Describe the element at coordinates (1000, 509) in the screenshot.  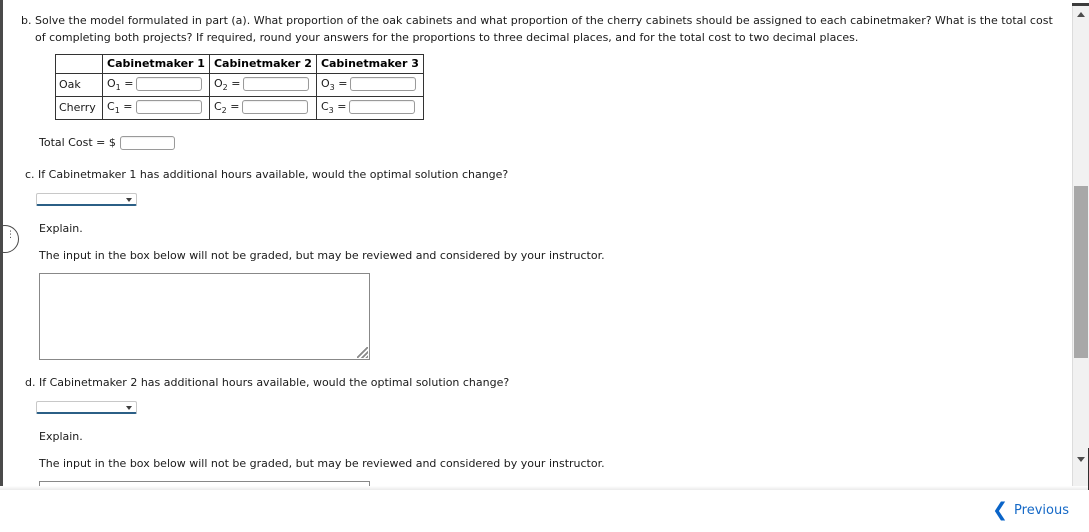
I see `chevron-left-icon: ❮` at that location.